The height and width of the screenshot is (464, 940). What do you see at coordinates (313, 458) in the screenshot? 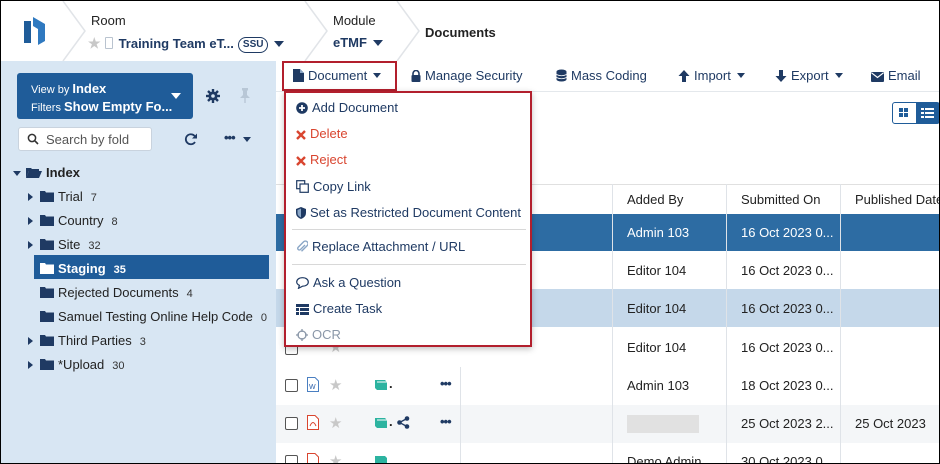
I see `pdf-file-icon` at bounding box center [313, 458].